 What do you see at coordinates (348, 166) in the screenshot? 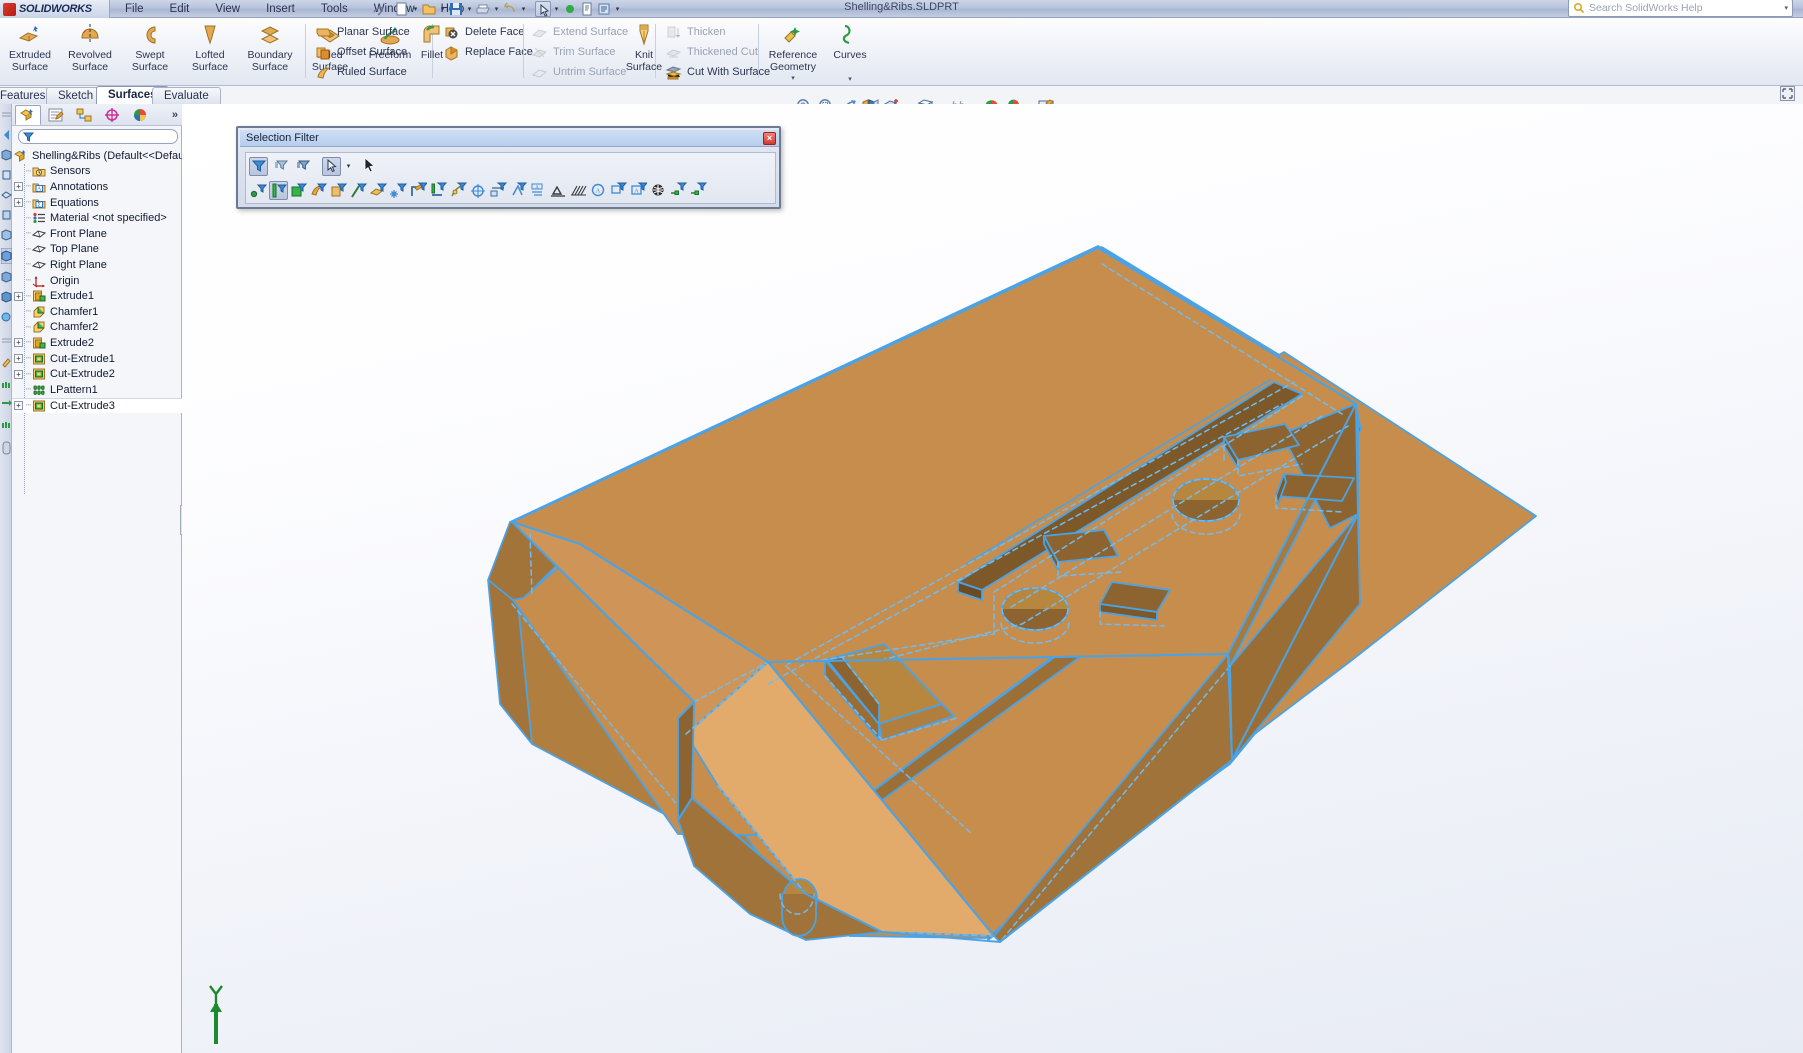
I see `select-tool-dropdown: ▾` at bounding box center [348, 166].